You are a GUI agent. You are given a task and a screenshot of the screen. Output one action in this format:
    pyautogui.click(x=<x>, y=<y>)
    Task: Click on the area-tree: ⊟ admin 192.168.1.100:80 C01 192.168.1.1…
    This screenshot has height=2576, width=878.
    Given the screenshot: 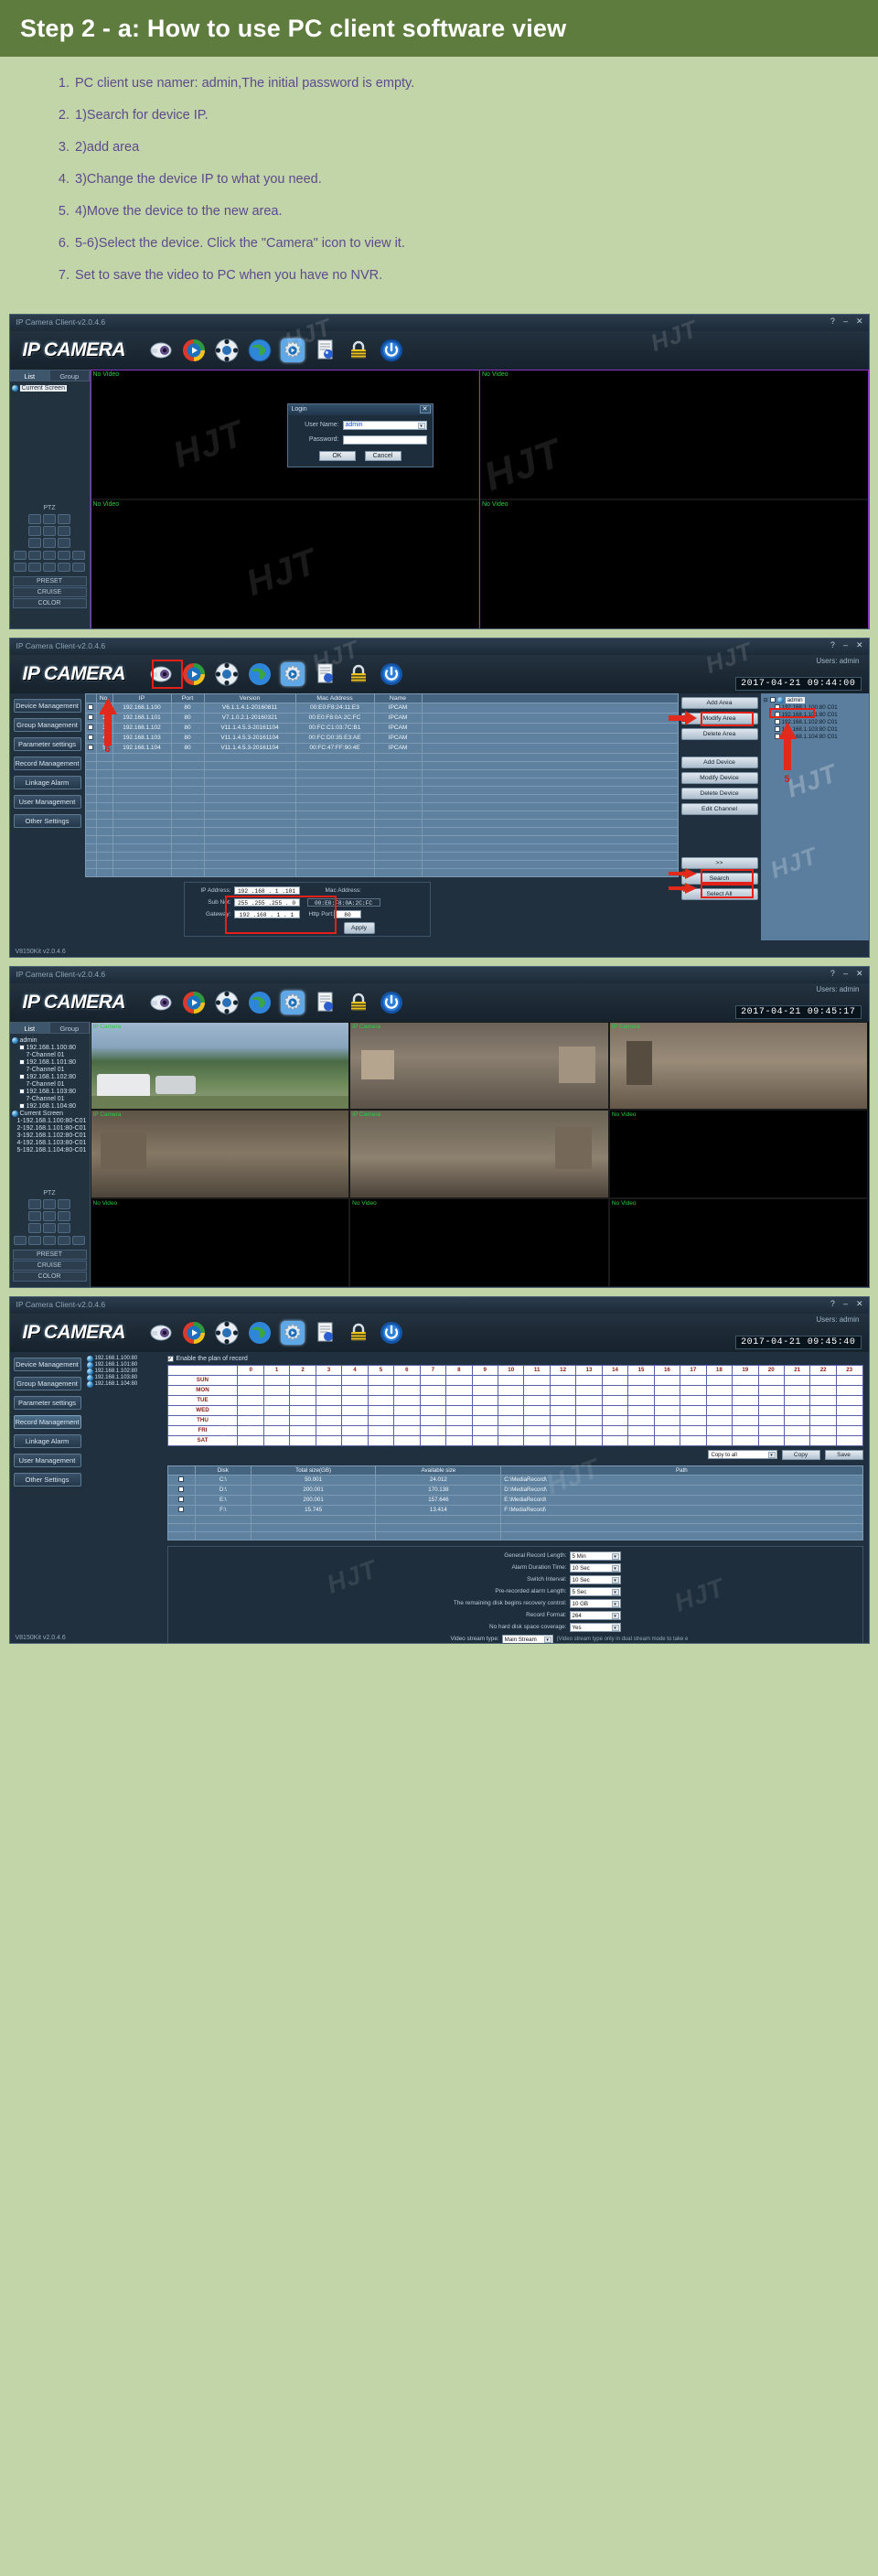 What is the action you would take?
    pyautogui.click(x=814, y=816)
    